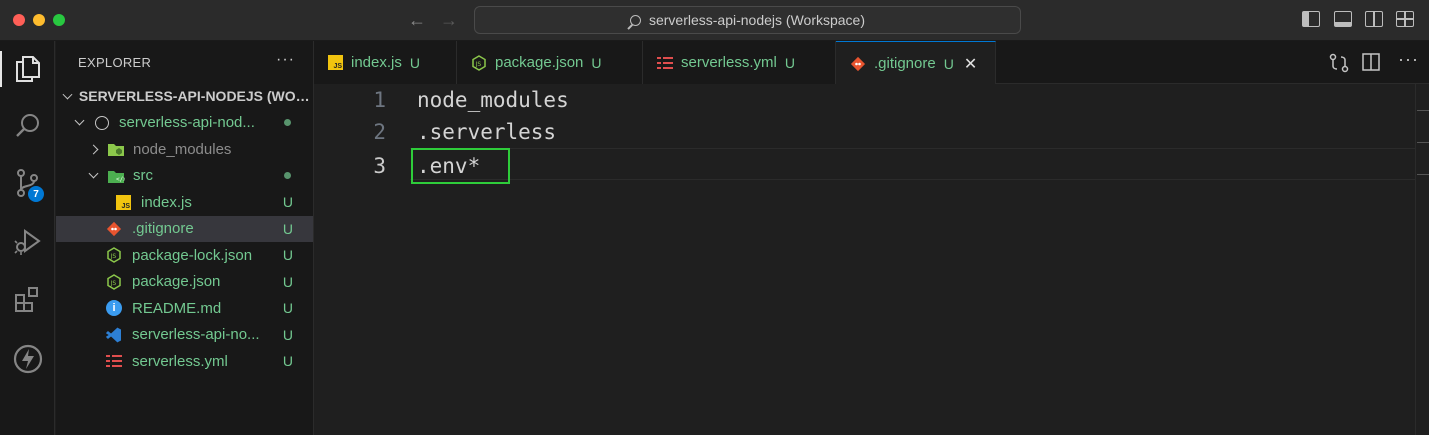 This screenshot has height=435, width=1429. Describe the element at coordinates (176, 282) in the screenshot. I see `tree-item-label: package.json` at that location.